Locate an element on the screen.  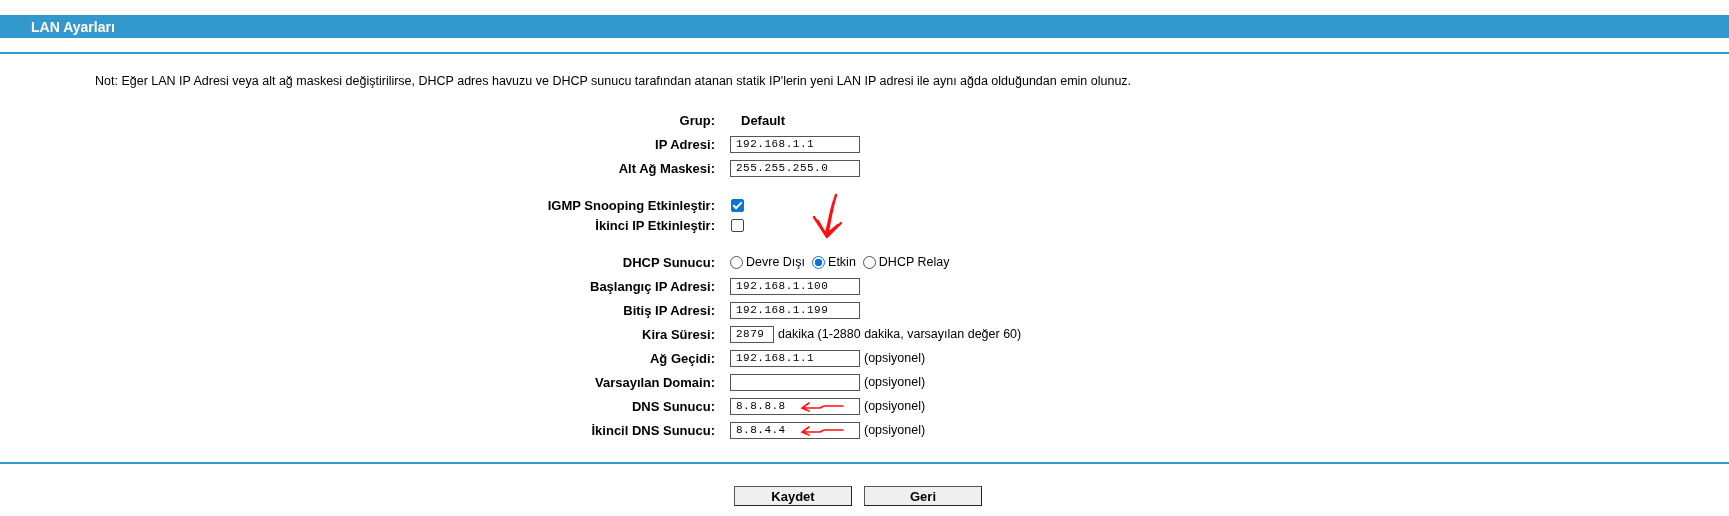
input-field: 8.8.4.4 is located at coordinates (795, 430).